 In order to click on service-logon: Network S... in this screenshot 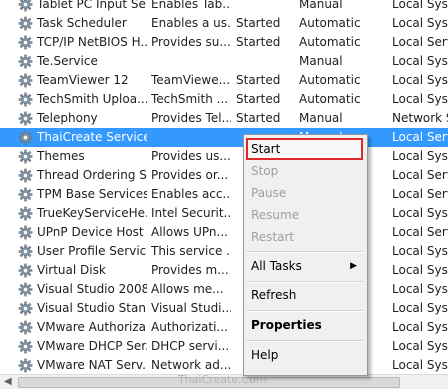, I will do `click(420, 118)`.